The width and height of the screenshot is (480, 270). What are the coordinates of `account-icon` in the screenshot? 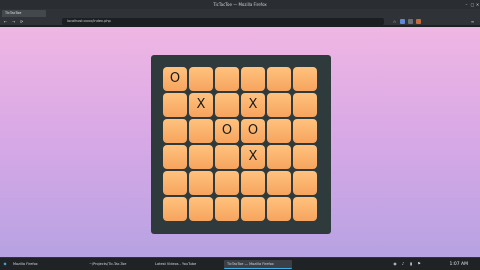 It's located at (410, 21).